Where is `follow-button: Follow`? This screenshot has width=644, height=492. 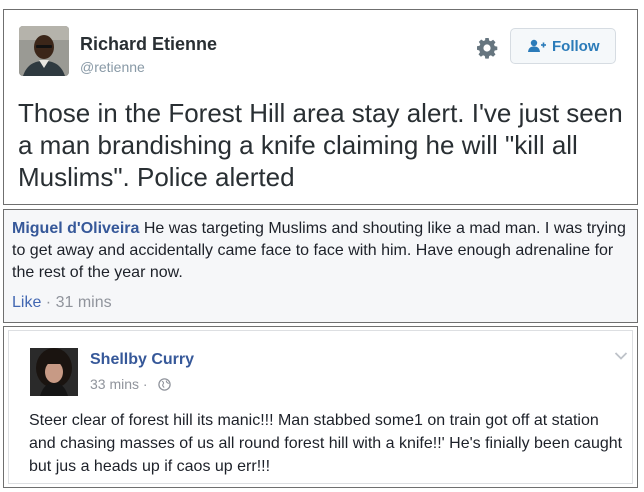 follow-button: Follow is located at coordinates (563, 46).